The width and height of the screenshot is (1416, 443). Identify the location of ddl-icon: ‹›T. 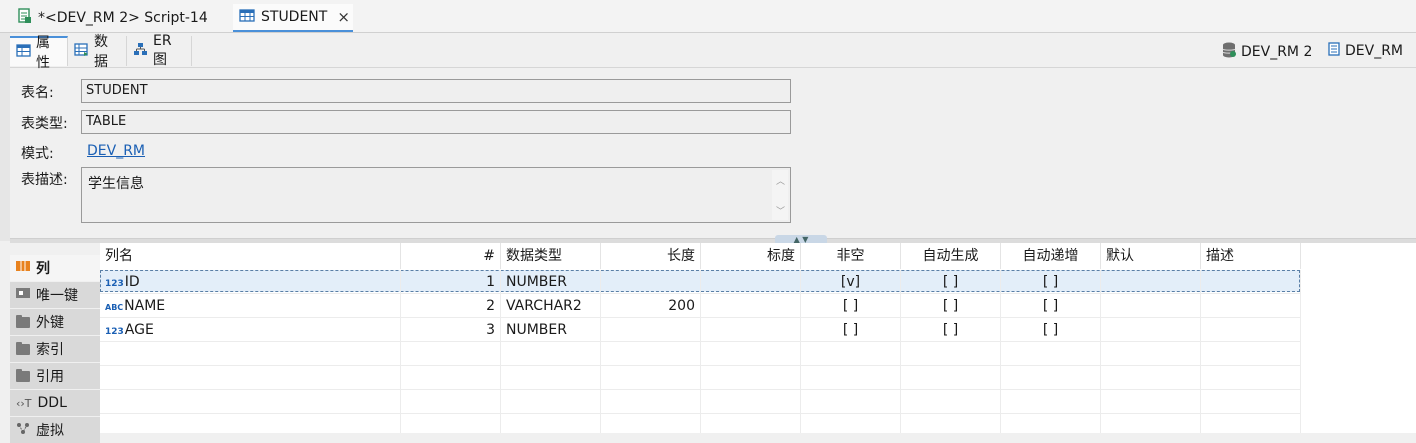
(24, 403).